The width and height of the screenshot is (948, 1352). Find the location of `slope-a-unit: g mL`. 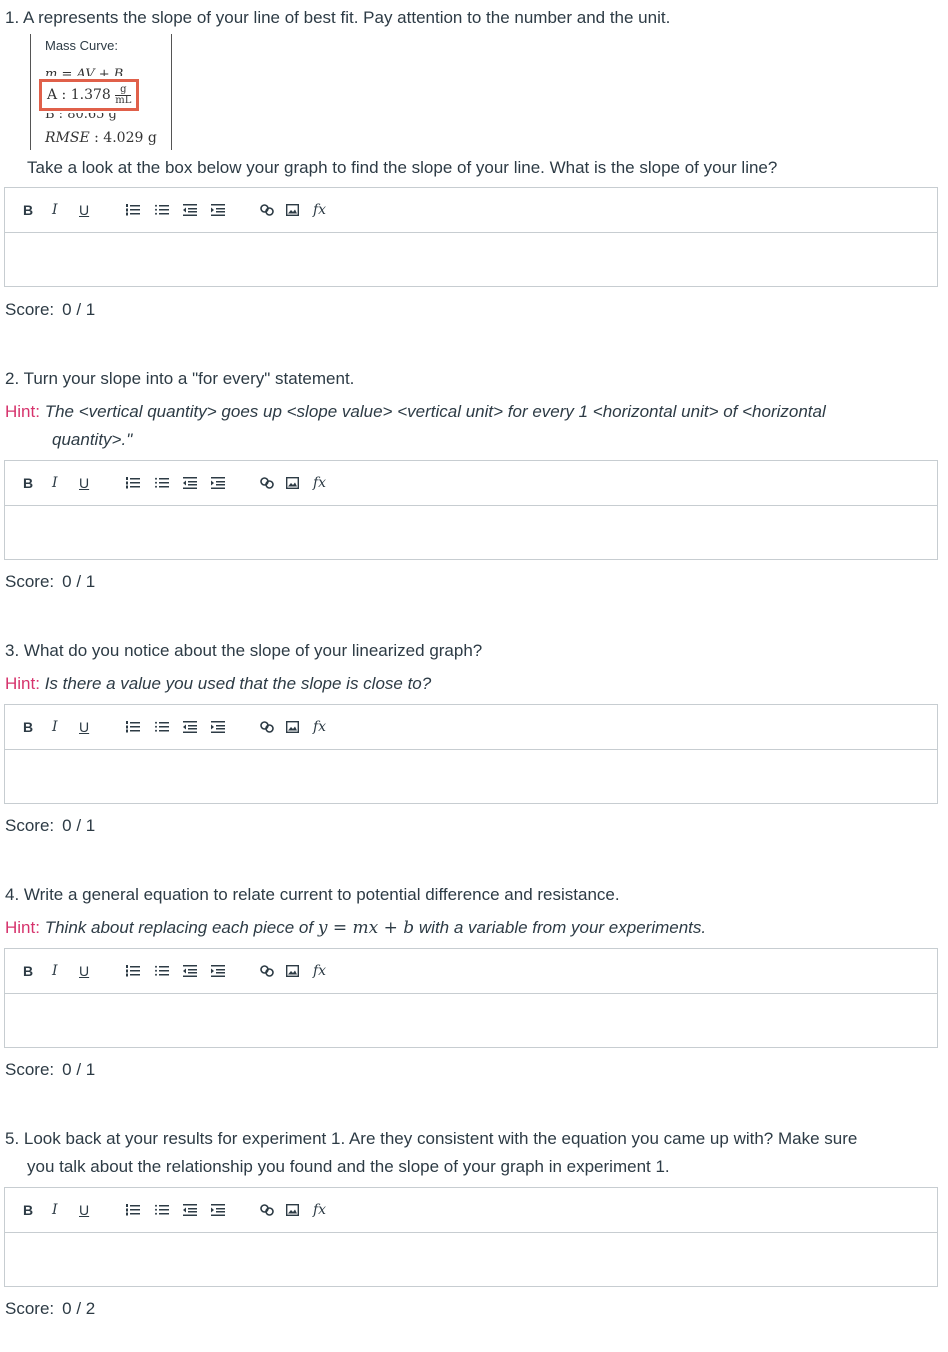

slope-a-unit: g mL is located at coordinates (123, 94).